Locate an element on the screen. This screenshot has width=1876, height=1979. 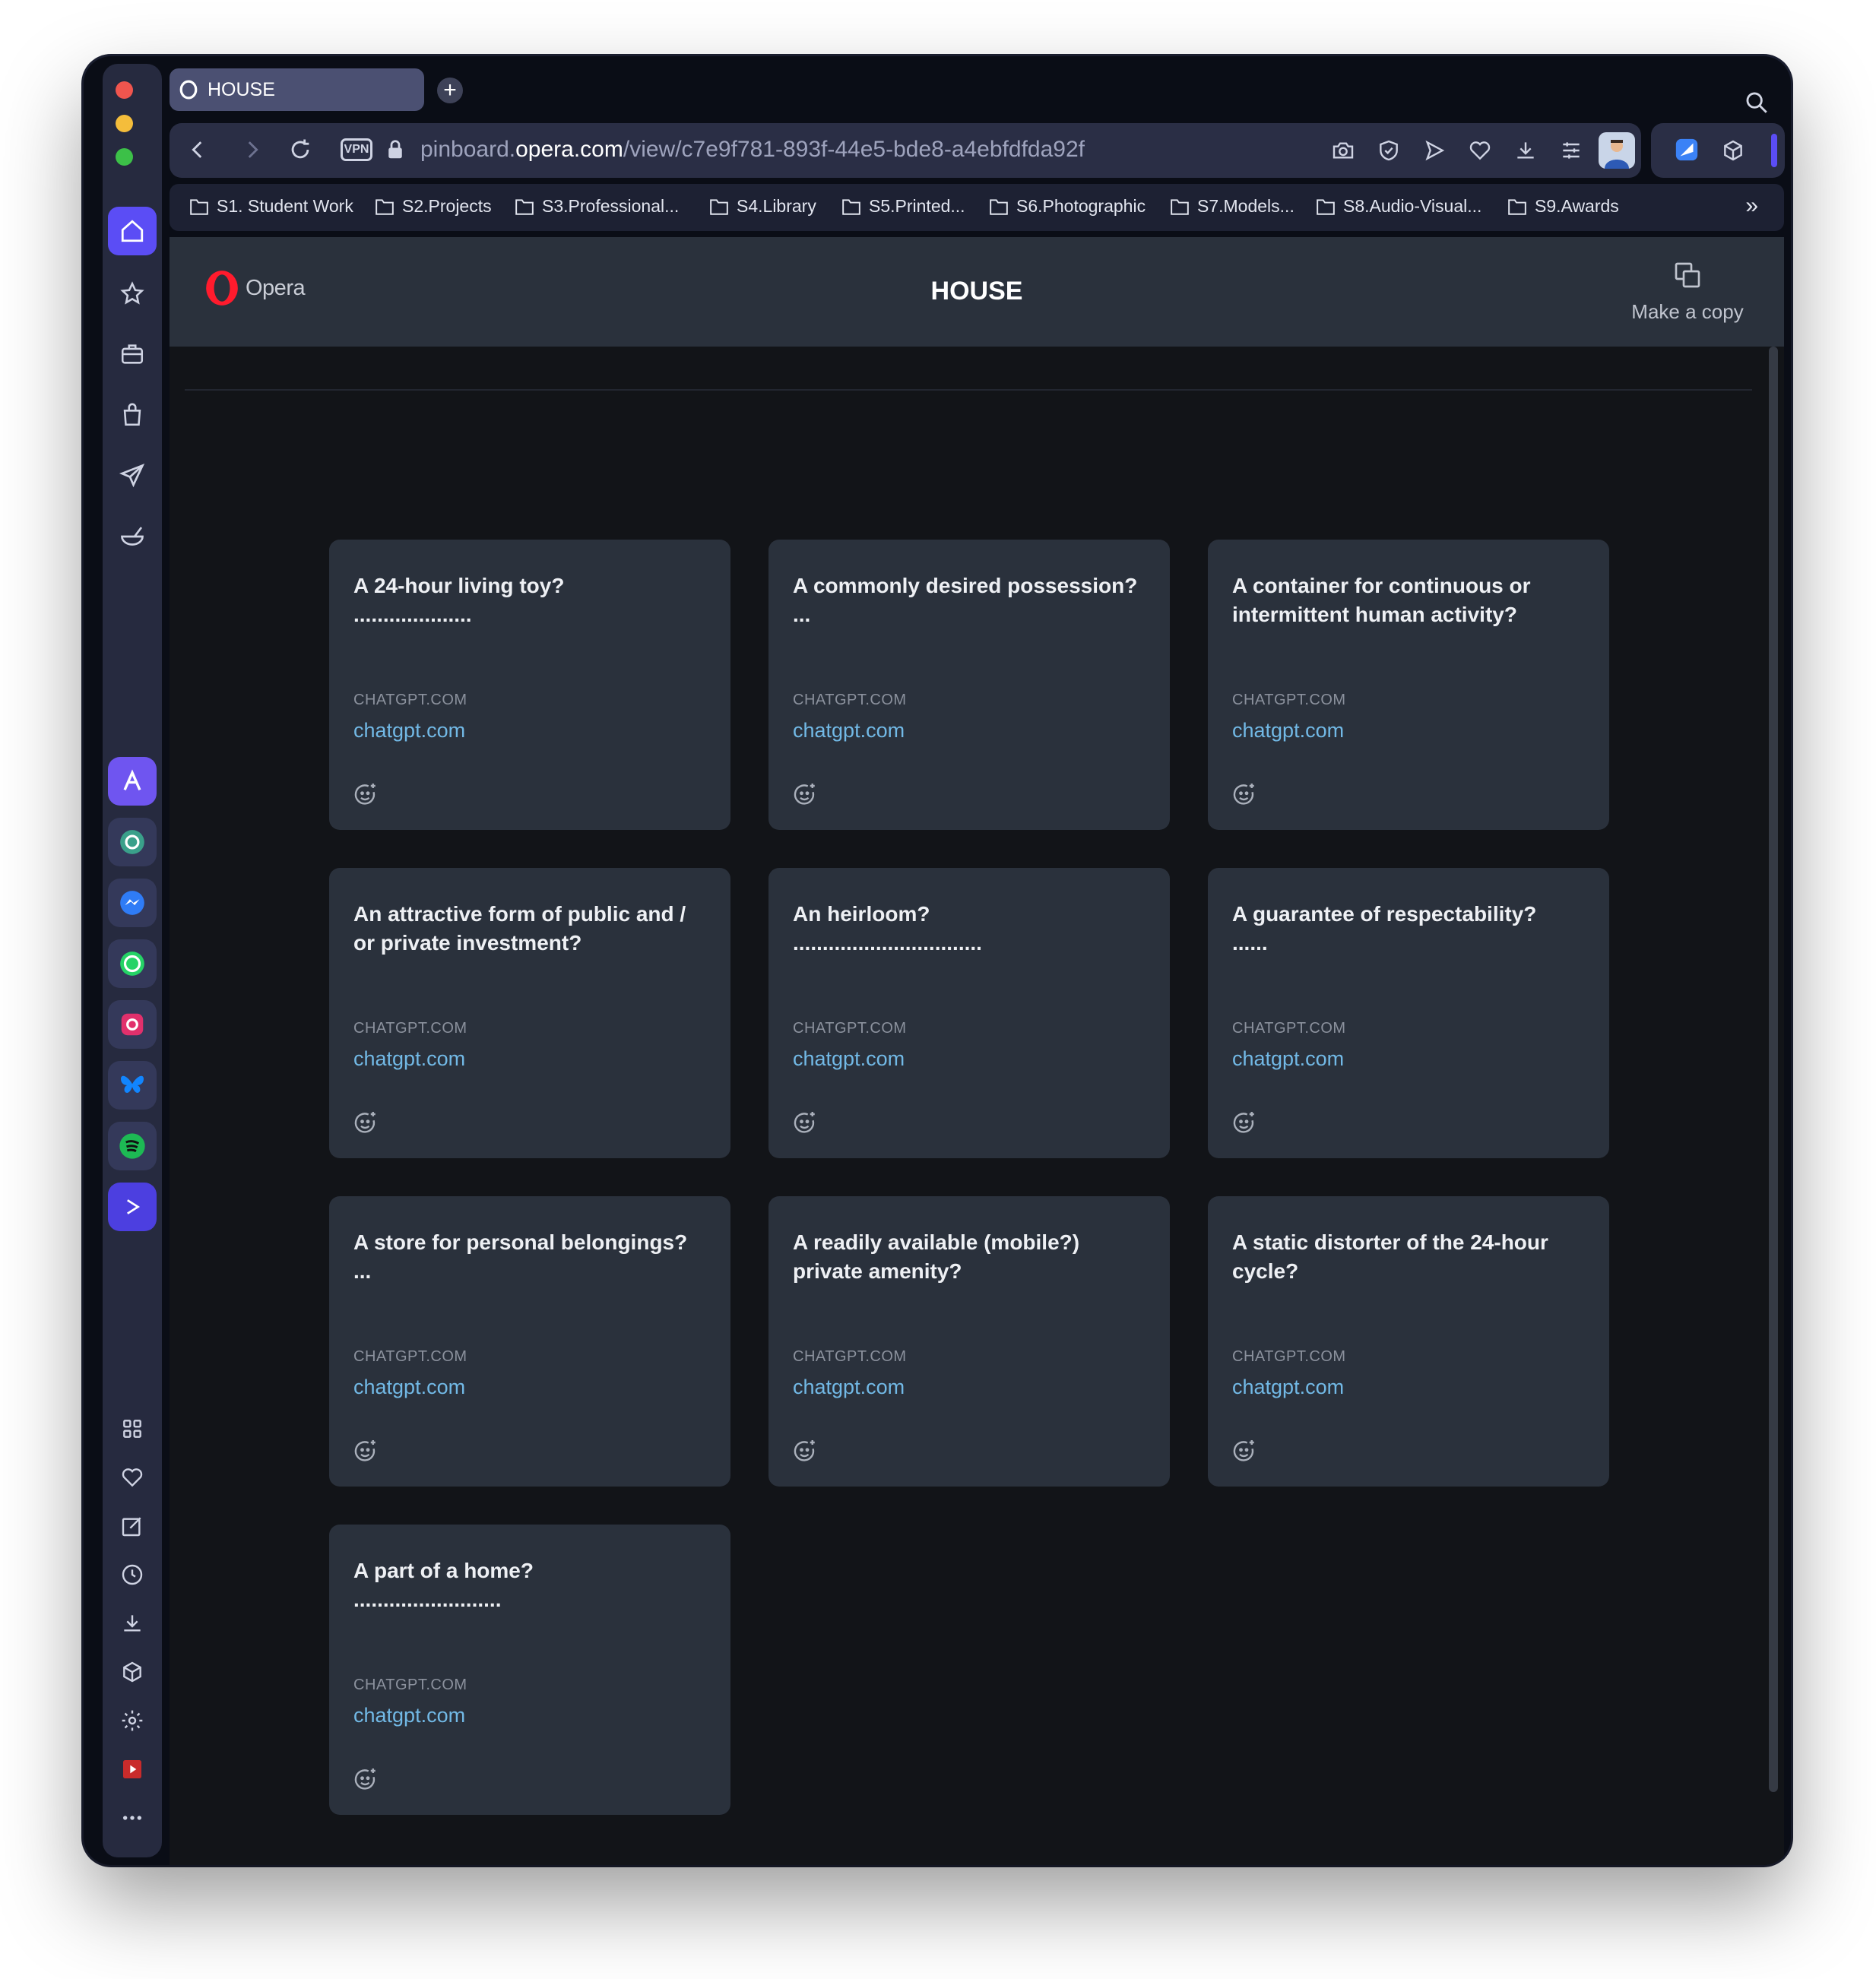
player-app-button is located at coordinates (132, 1207).